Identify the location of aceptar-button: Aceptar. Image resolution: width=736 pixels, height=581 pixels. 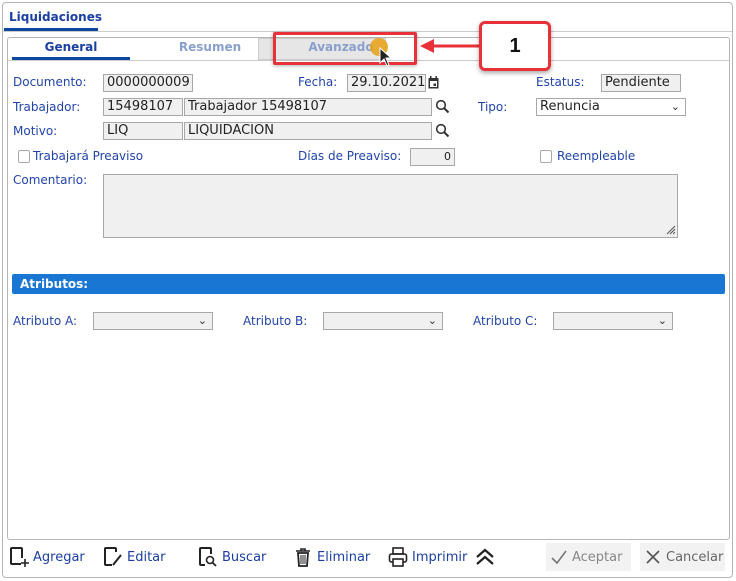
(588, 557).